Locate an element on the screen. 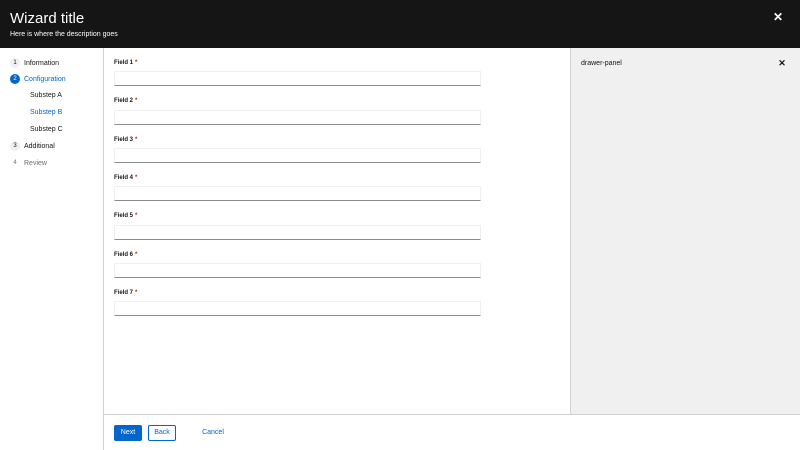 The height and width of the screenshot is (450, 800). nav-item-label: Additional is located at coordinates (39, 146).